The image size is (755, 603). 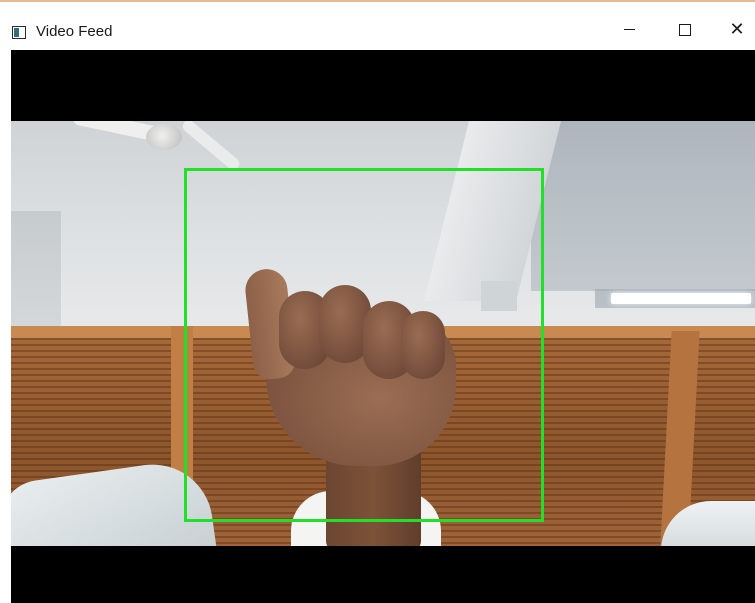 I want to click on maximize-icon, so click(x=685, y=29).